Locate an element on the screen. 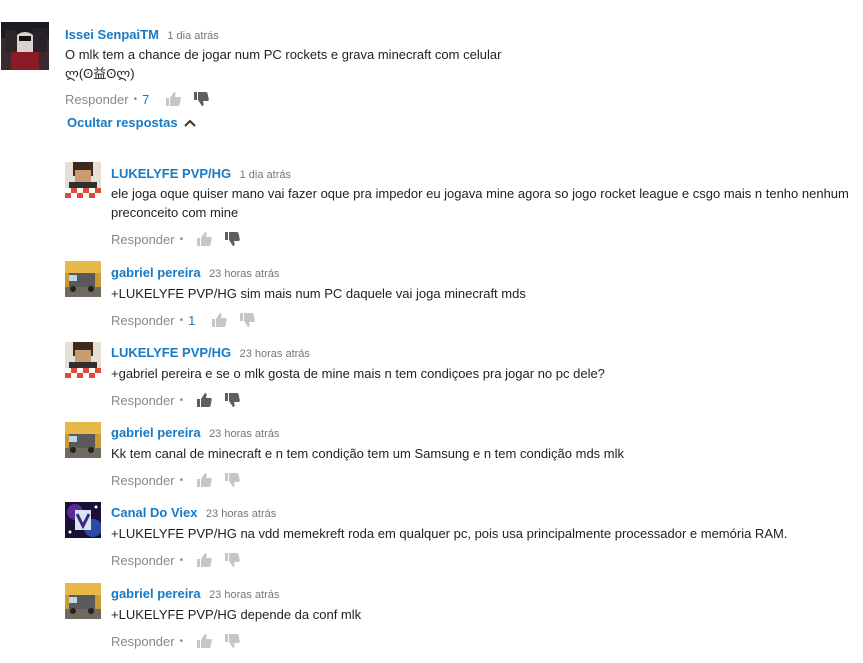 The image size is (863, 663). comment-author: Issei SenpaiTM is located at coordinates (112, 34).